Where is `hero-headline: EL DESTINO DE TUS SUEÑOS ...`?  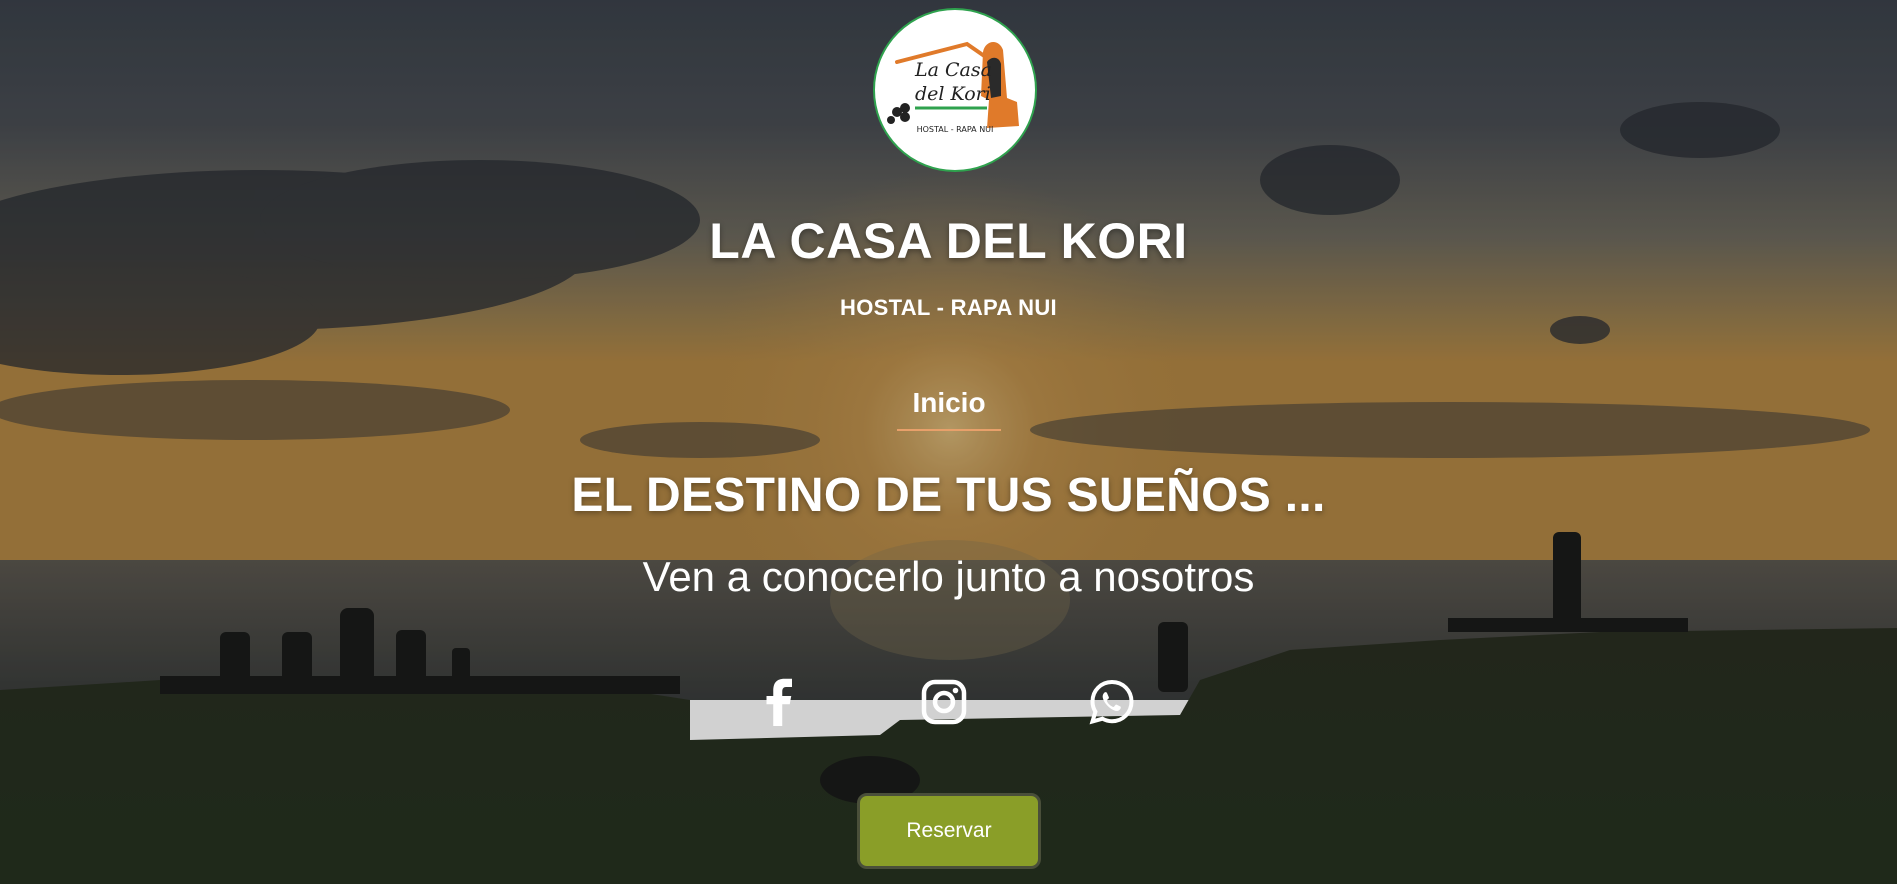
hero-headline: EL DESTINO DE TUS SUEÑOS ... is located at coordinates (948, 495).